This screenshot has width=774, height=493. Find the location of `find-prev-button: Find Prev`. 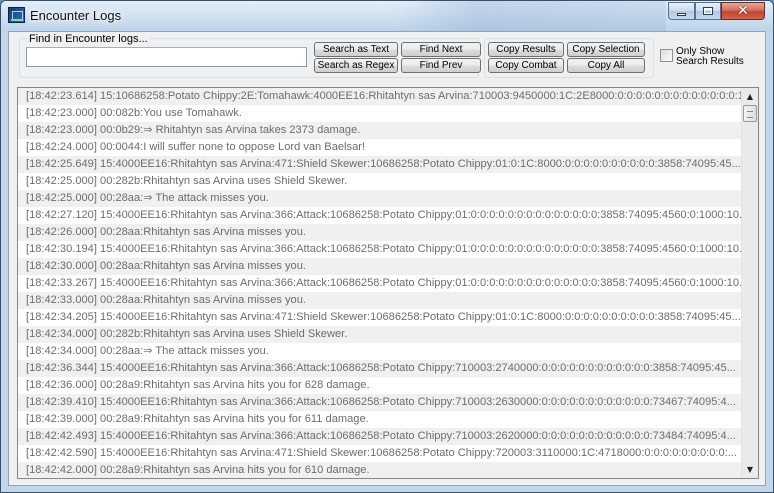

find-prev-button: Find Prev is located at coordinates (441, 65).